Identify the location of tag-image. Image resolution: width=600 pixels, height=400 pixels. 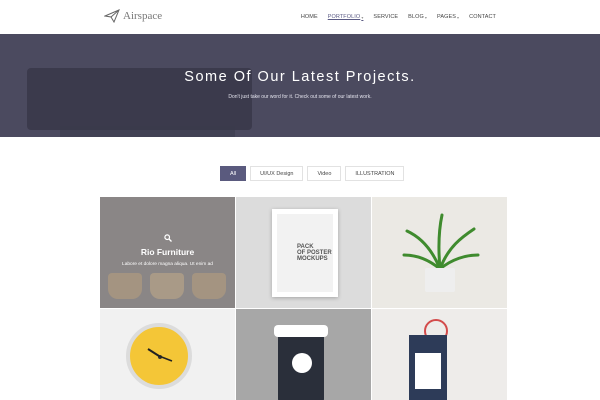
(428, 367).